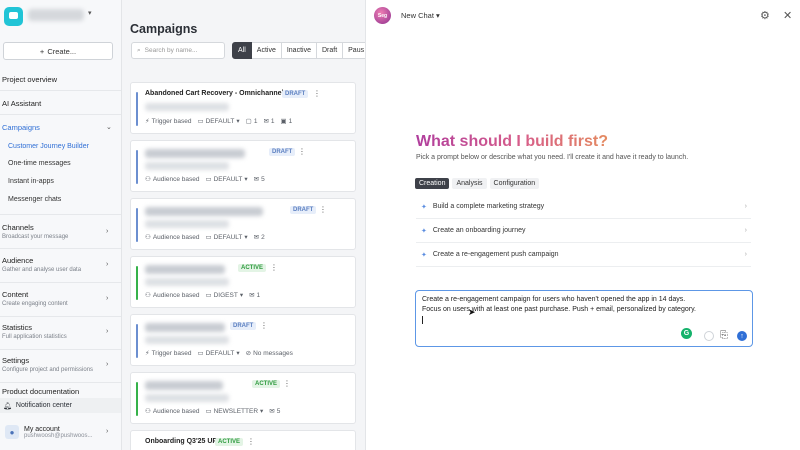 This screenshot has height=450, width=800. Describe the element at coordinates (243, 282) in the screenshot. I see `campaign-card: ACTIVE ⋮ ⚇ Audience based ▭ DIGEST ▾ ✉︎ 1` at that location.